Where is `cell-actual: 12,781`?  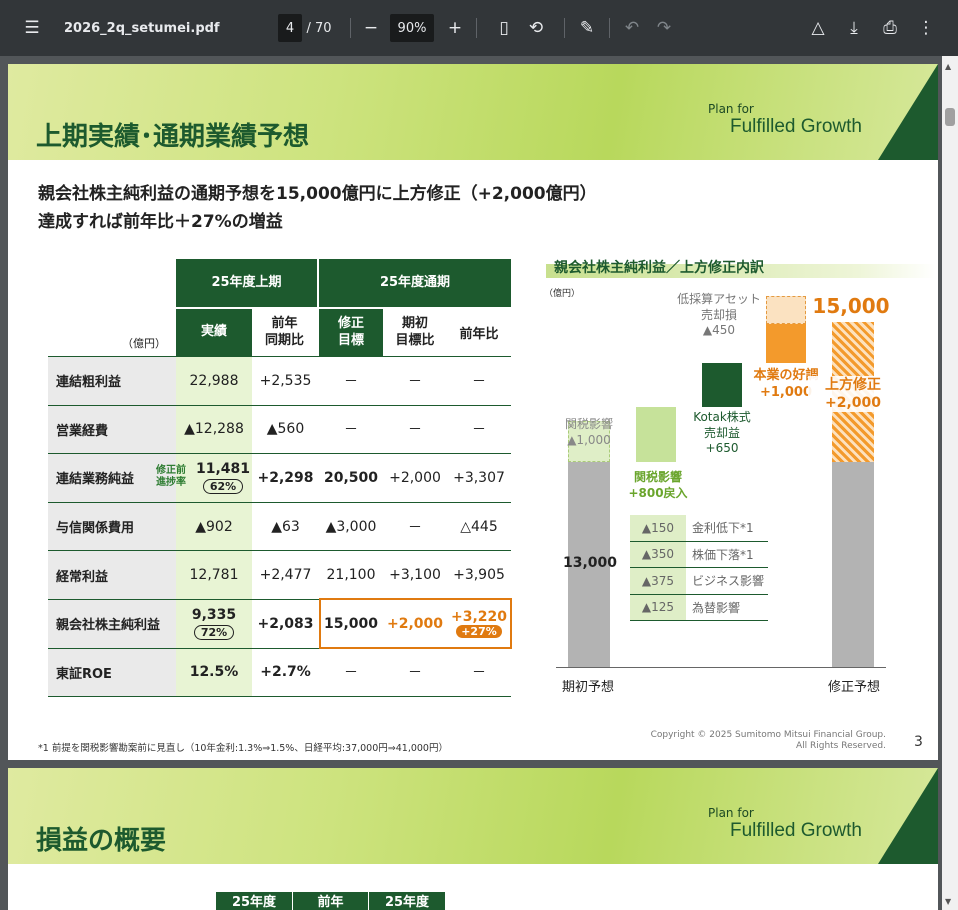 cell-actual: 12,781 is located at coordinates (214, 575).